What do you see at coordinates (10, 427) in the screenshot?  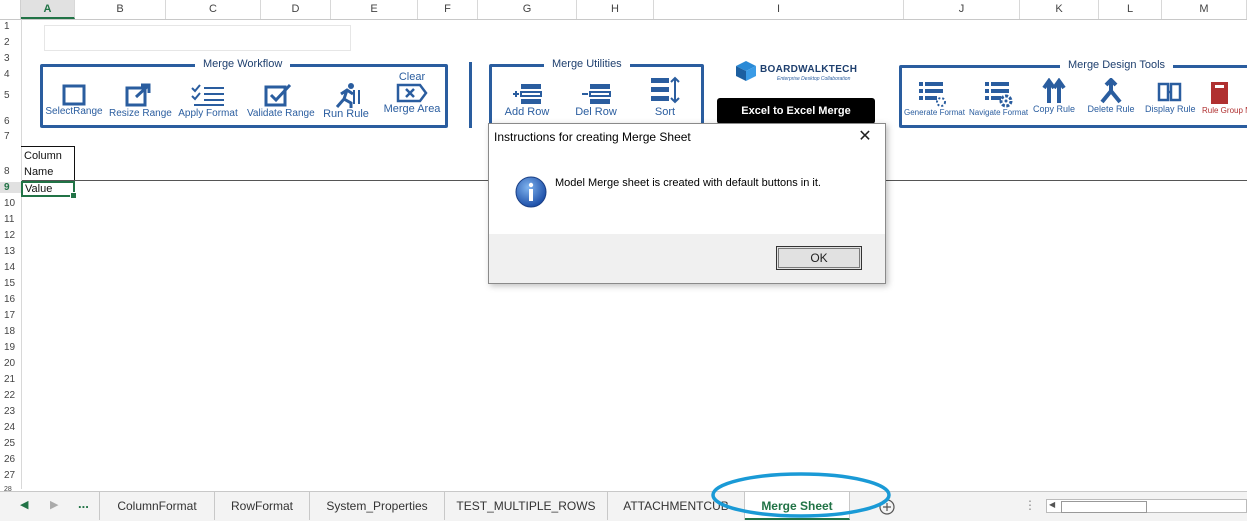 I see `row-header: 24` at bounding box center [10, 427].